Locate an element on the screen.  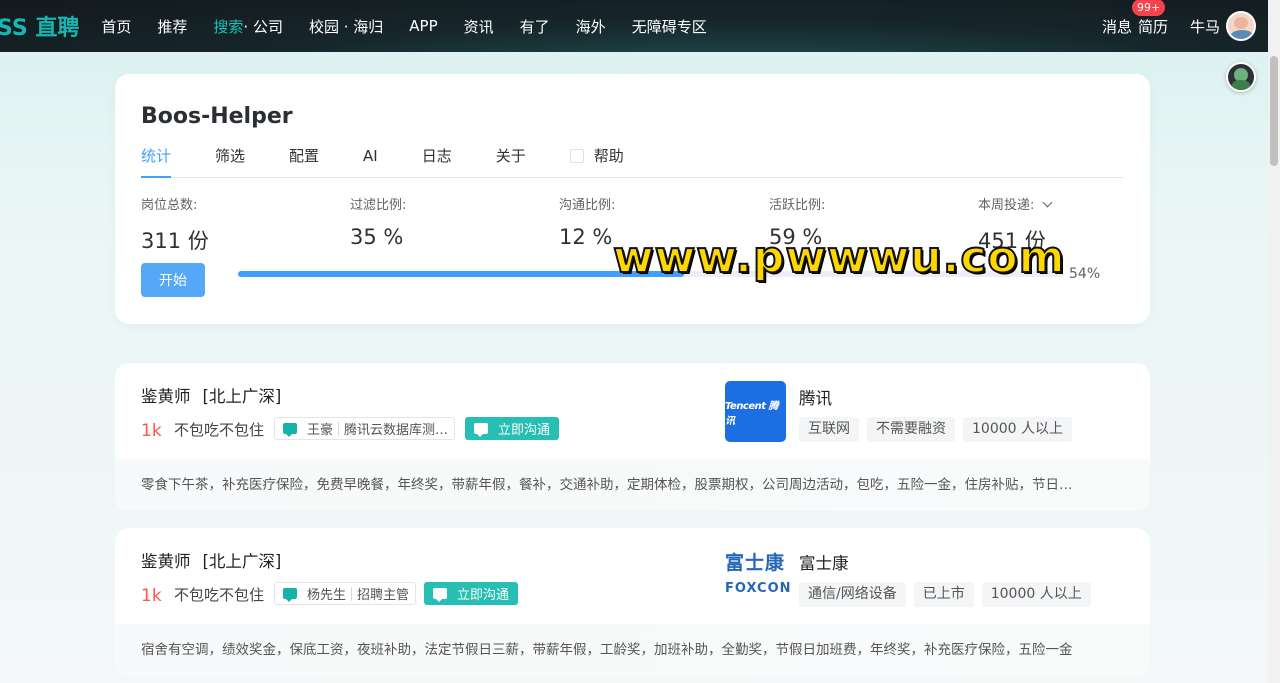
company-tag: 通信/网络设备 is located at coordinates (852, 594).